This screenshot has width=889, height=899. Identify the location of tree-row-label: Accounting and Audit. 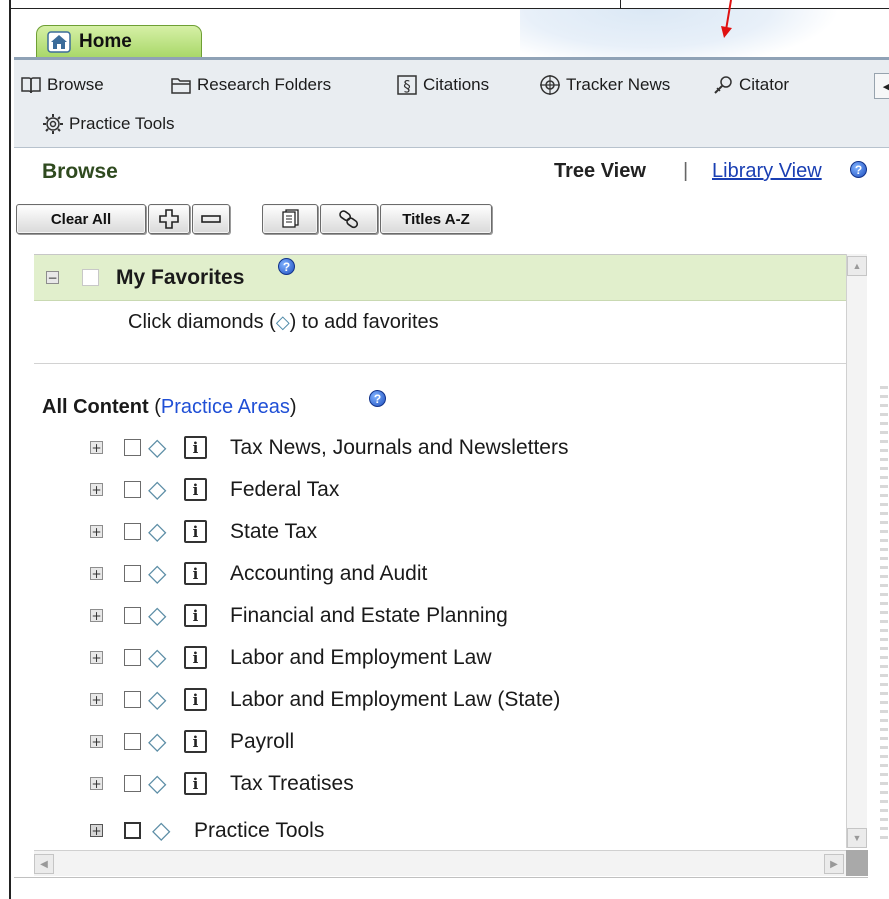
(328, 574).